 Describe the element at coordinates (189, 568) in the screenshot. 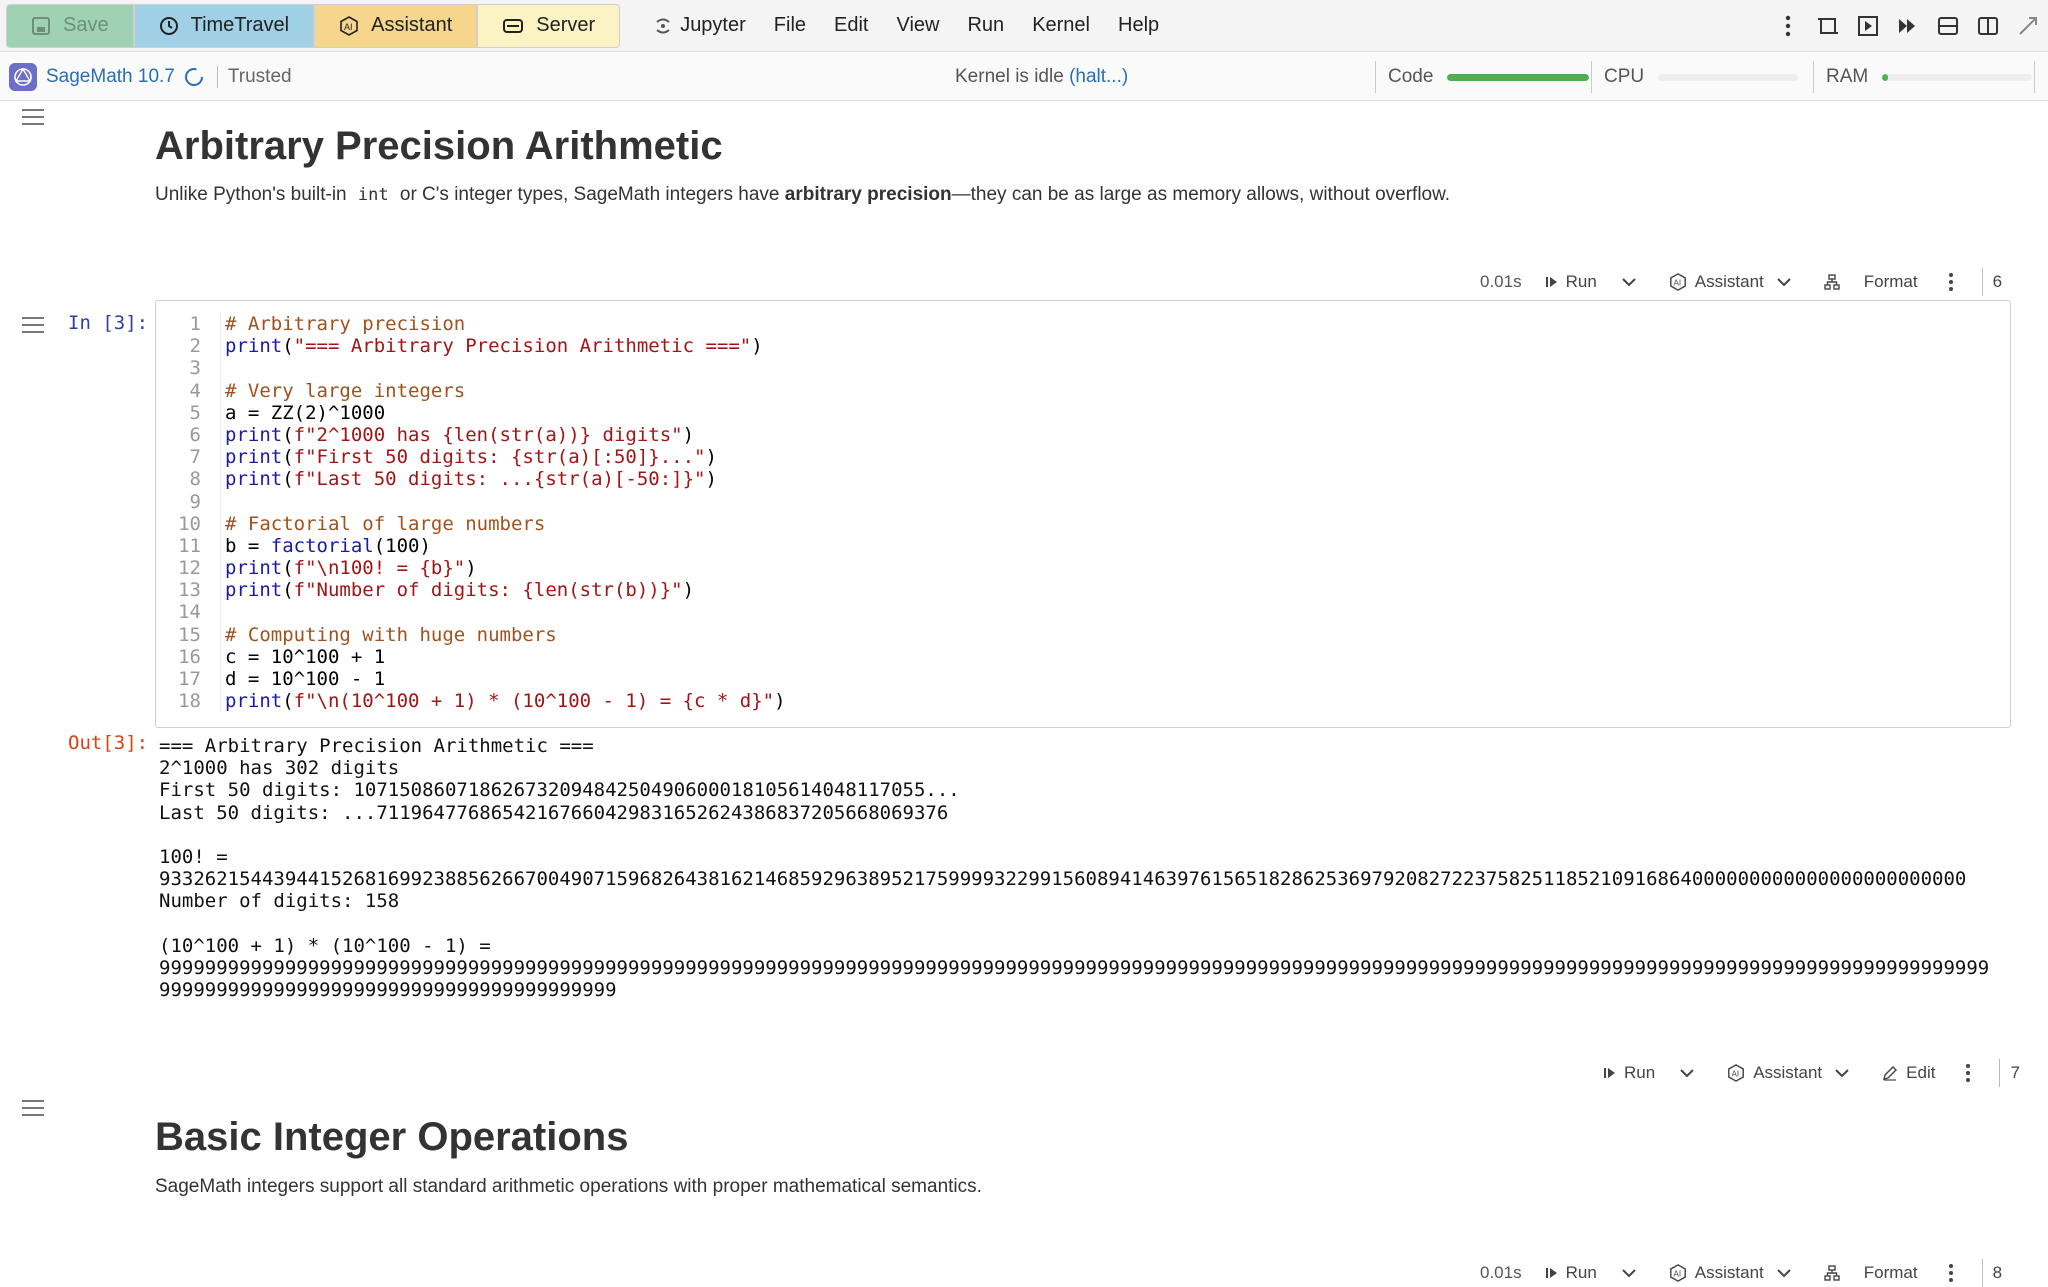

I see `line-number: 12` at that location.